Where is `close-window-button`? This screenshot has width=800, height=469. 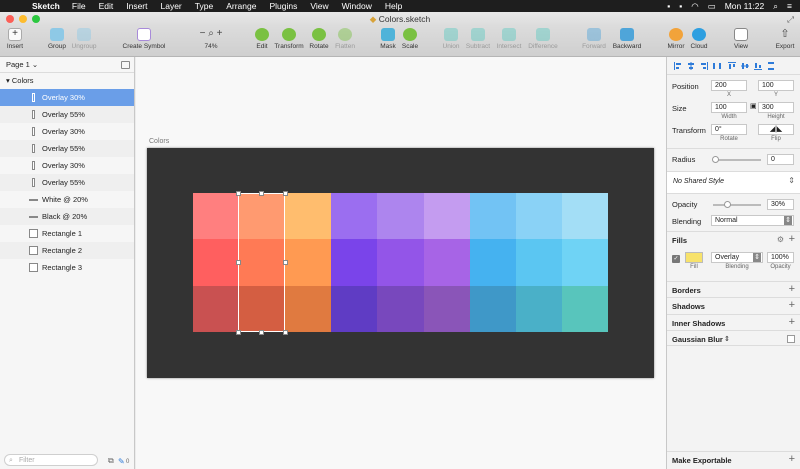
close-window-button is located at coordinates (10, 19).